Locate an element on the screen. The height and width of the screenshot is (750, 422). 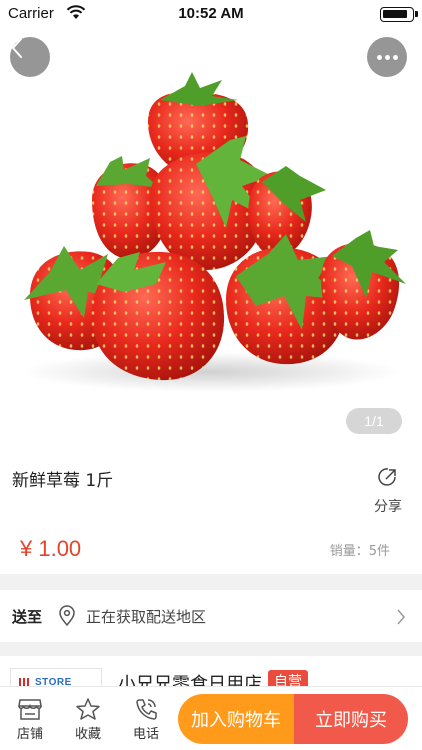
image-pager: 1/1 is located at coordinates (374, 421).